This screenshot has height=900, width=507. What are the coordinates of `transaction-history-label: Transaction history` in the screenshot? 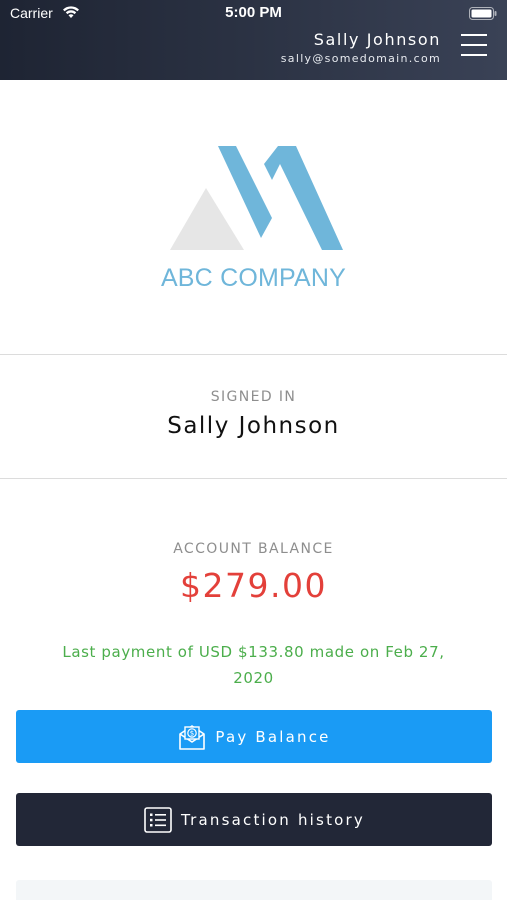 It's located at (273, 819).